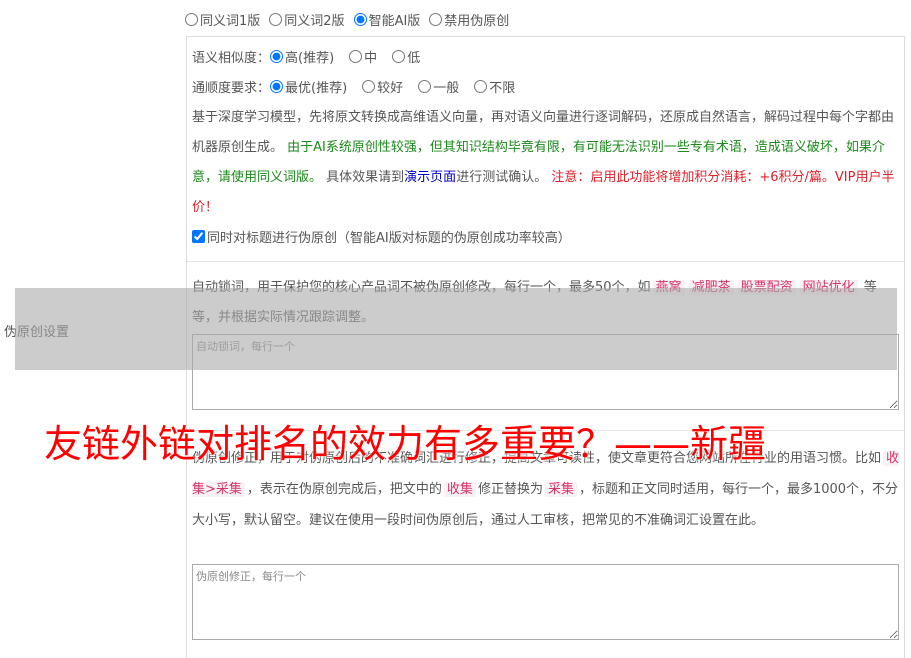 The image size is (911, 658). What do you see at coordinates (560, 489) in the screenshot?
I see `correction-example-to: 采集` at bounding box center [560, 489].